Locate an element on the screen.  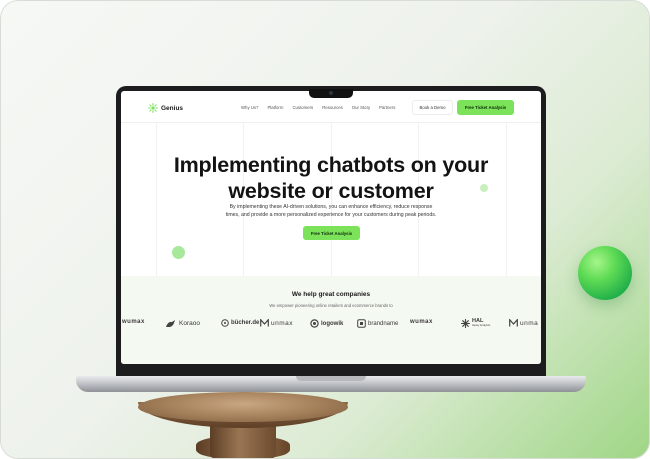
kangaroo-icon is located at coordinates (170, 323).